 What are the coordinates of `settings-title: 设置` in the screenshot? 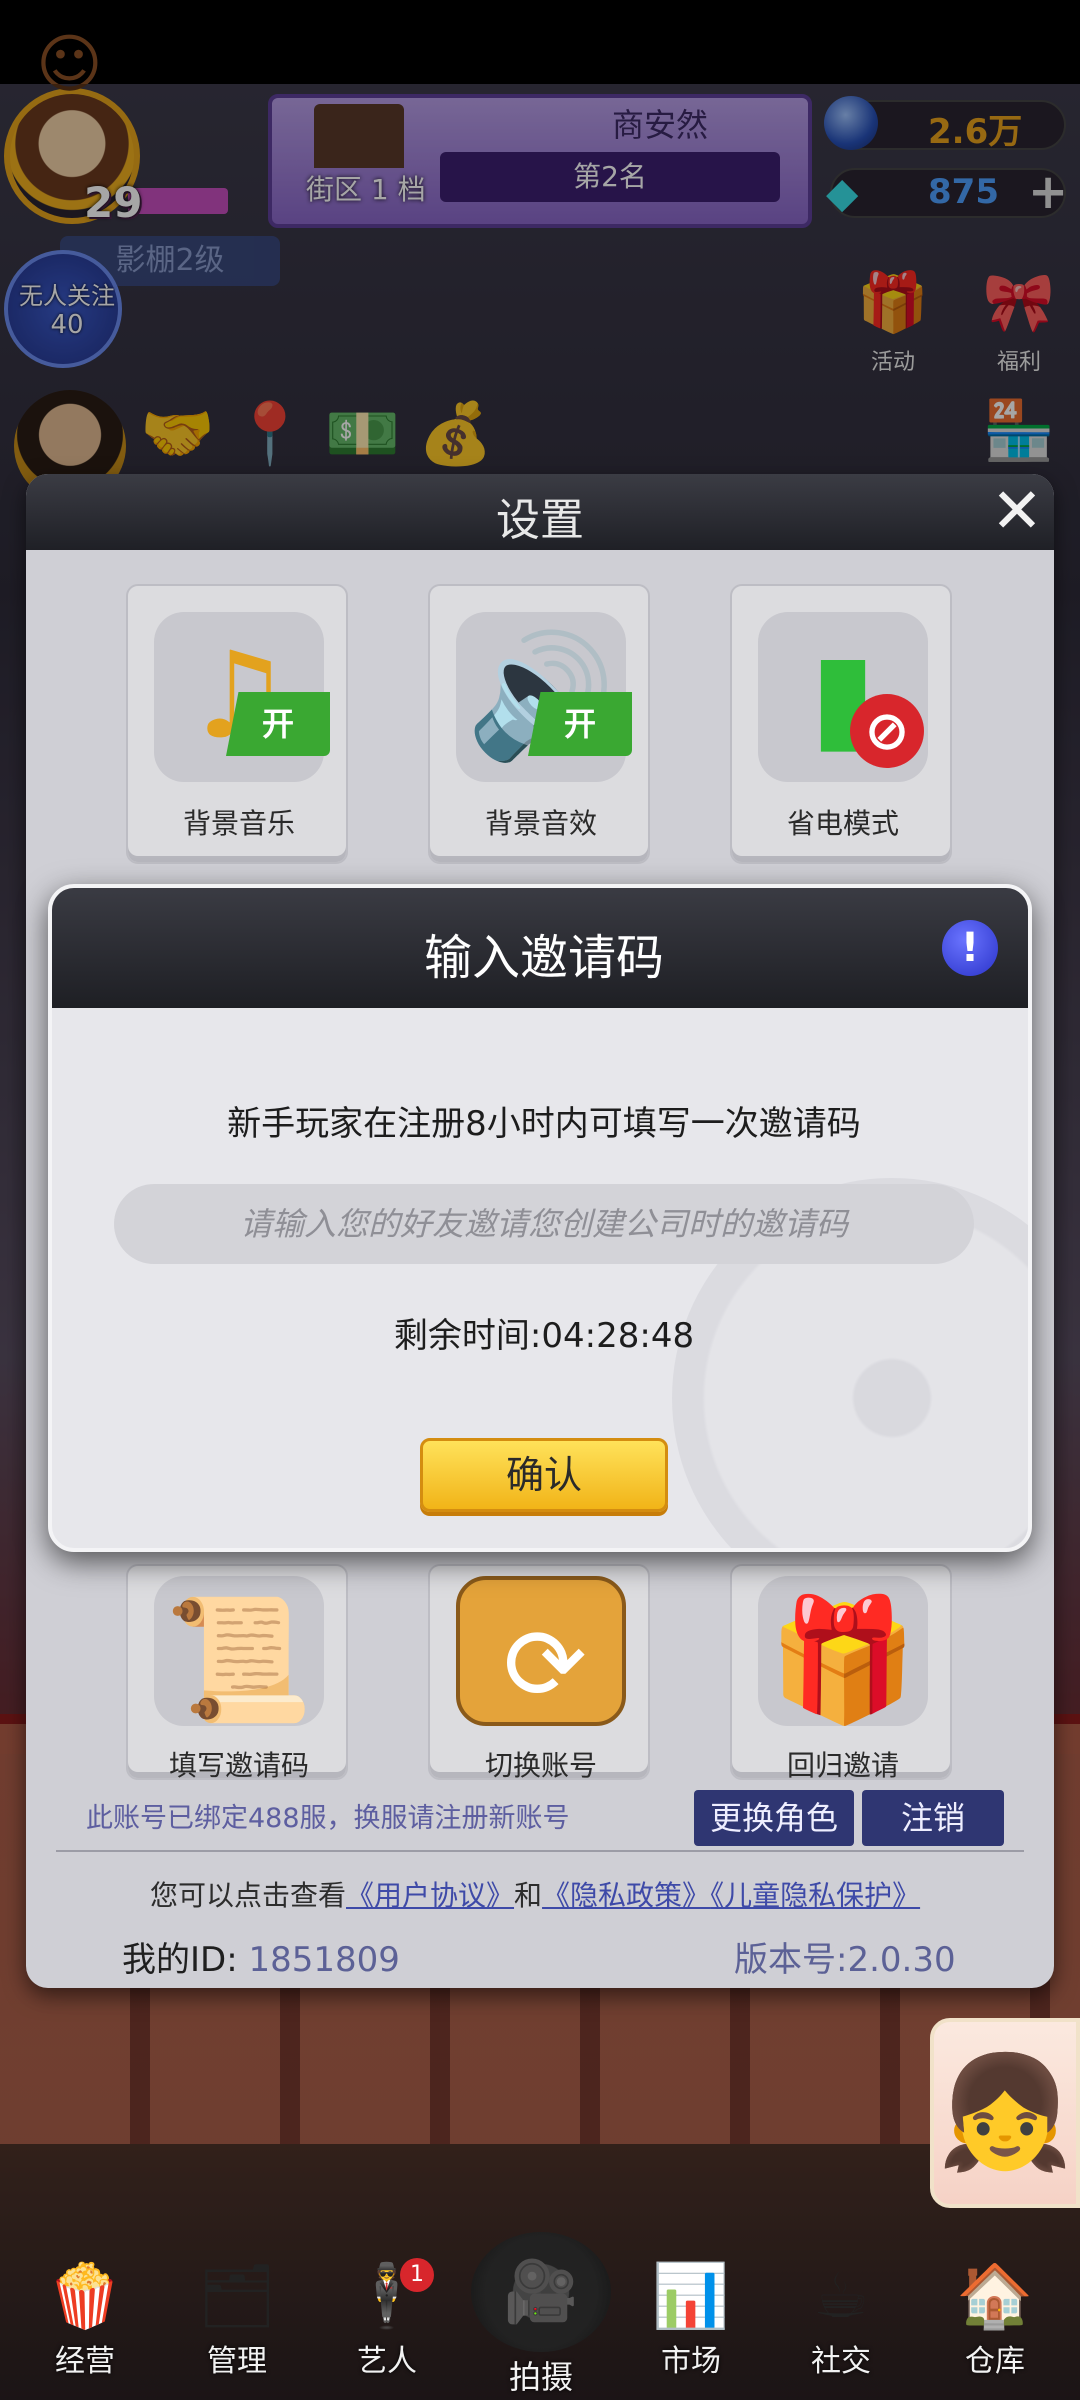 It's located at (540, 520).